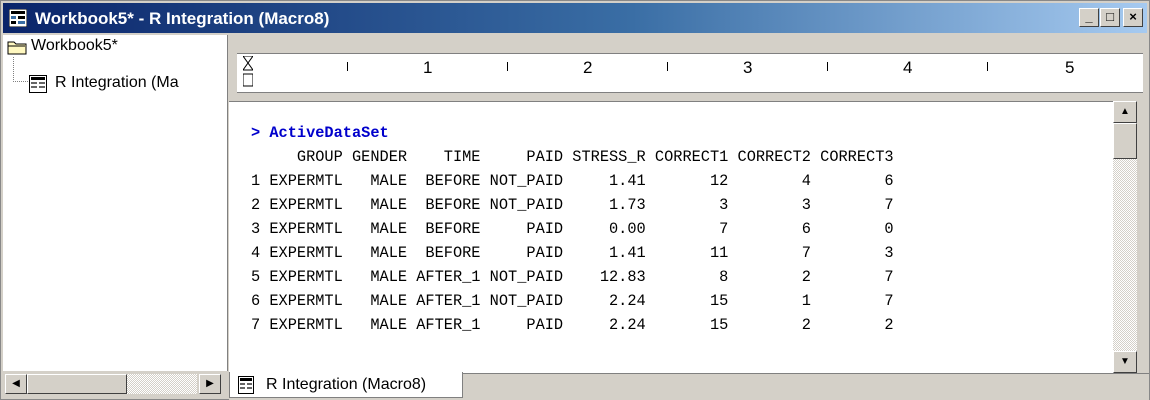 Image resolution: width=1150 pixels, height=400 pixels. I want to click on folder-icon, so click(17, 48).